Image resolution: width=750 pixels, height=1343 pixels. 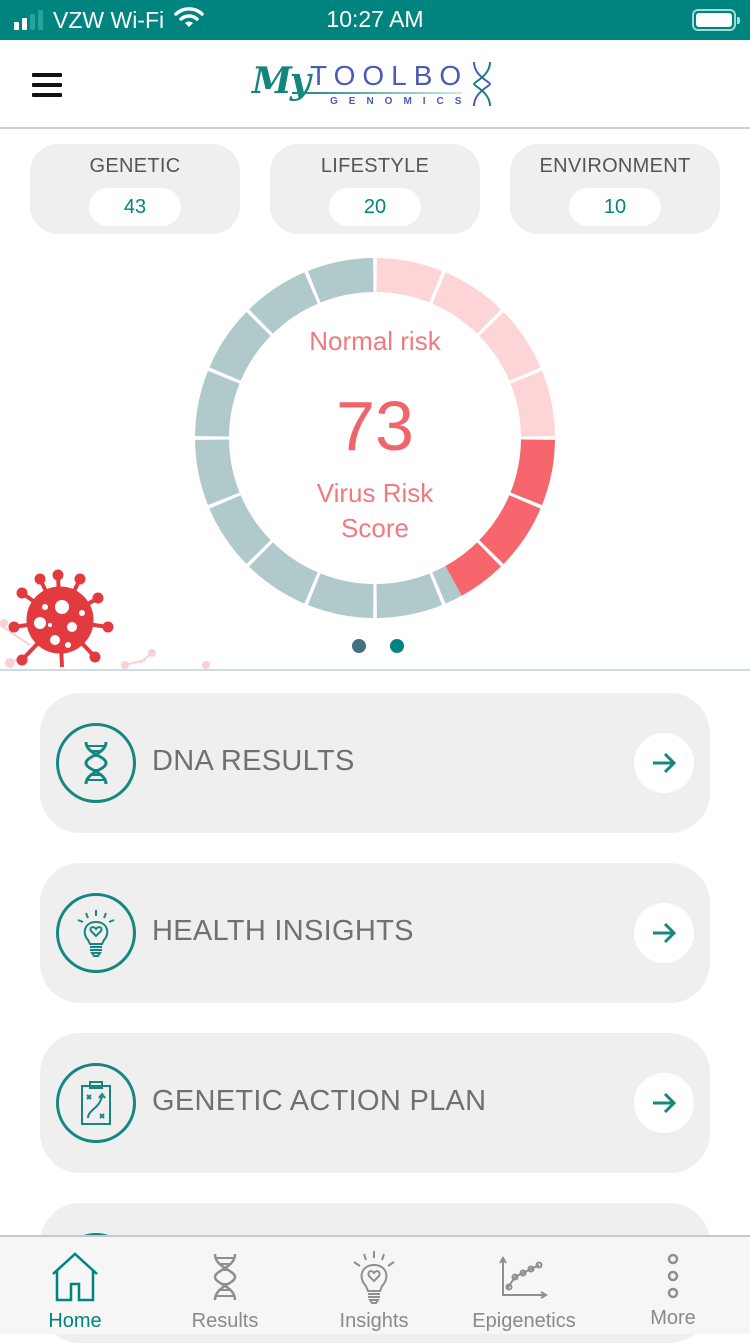 I want to click on tab-insights: Insights, so click(x=374, y=1286).